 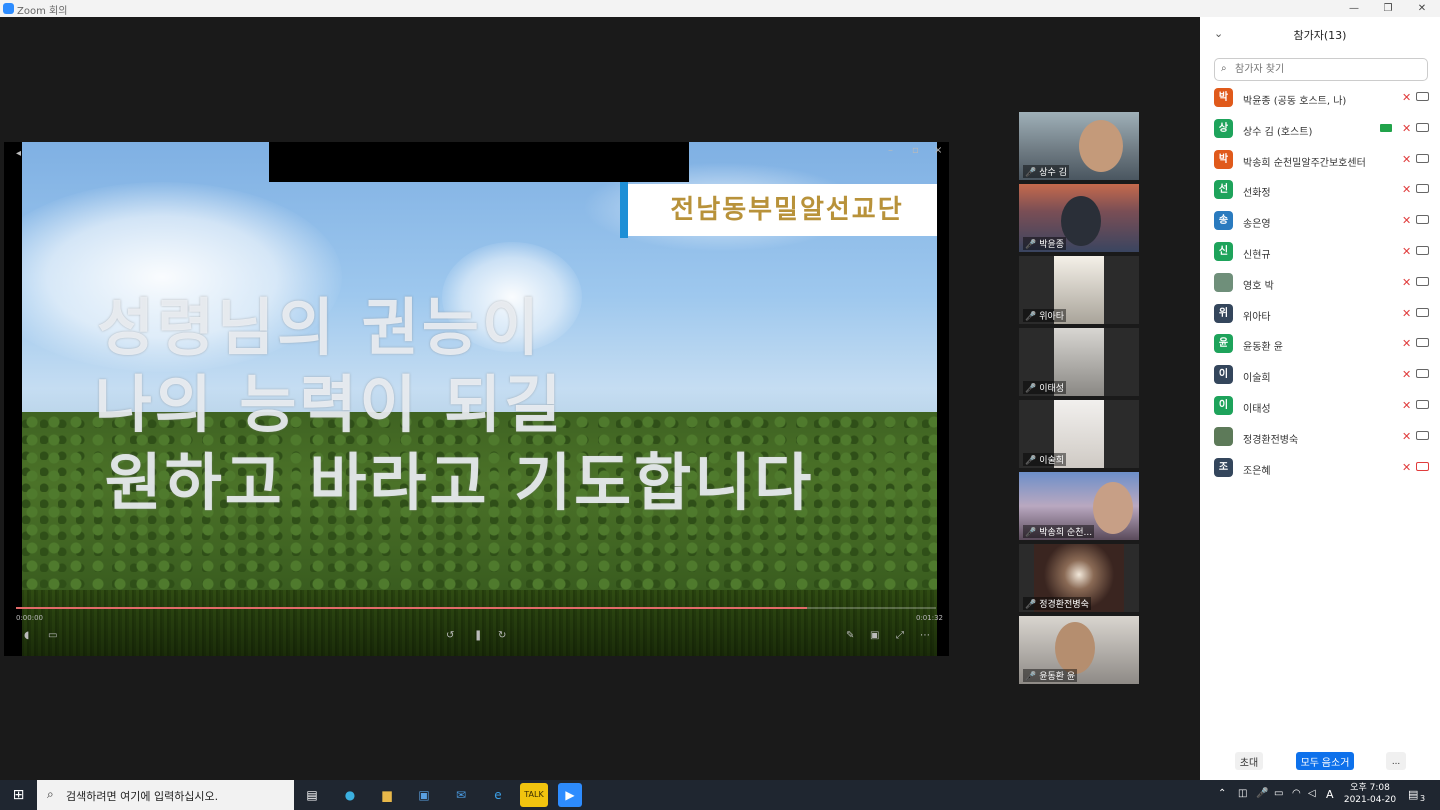 I want to click on back-arrow-icon: ◂, so click(x=18, y=153).